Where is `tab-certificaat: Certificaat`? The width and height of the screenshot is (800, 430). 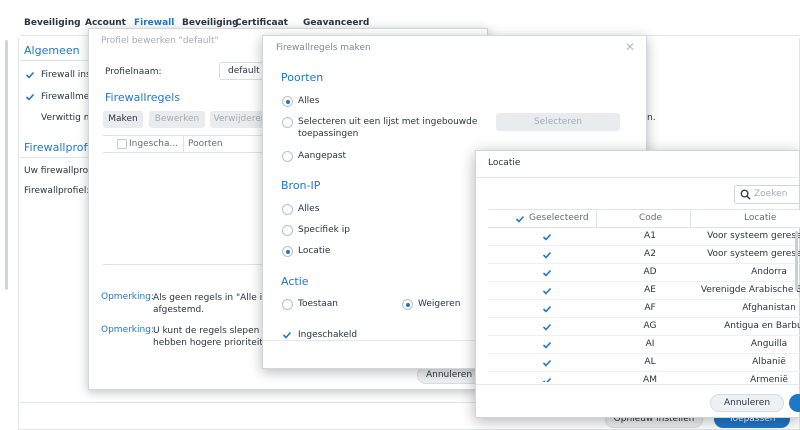 tab-certificaat: Certificaat is located at coordinates (261, 23).